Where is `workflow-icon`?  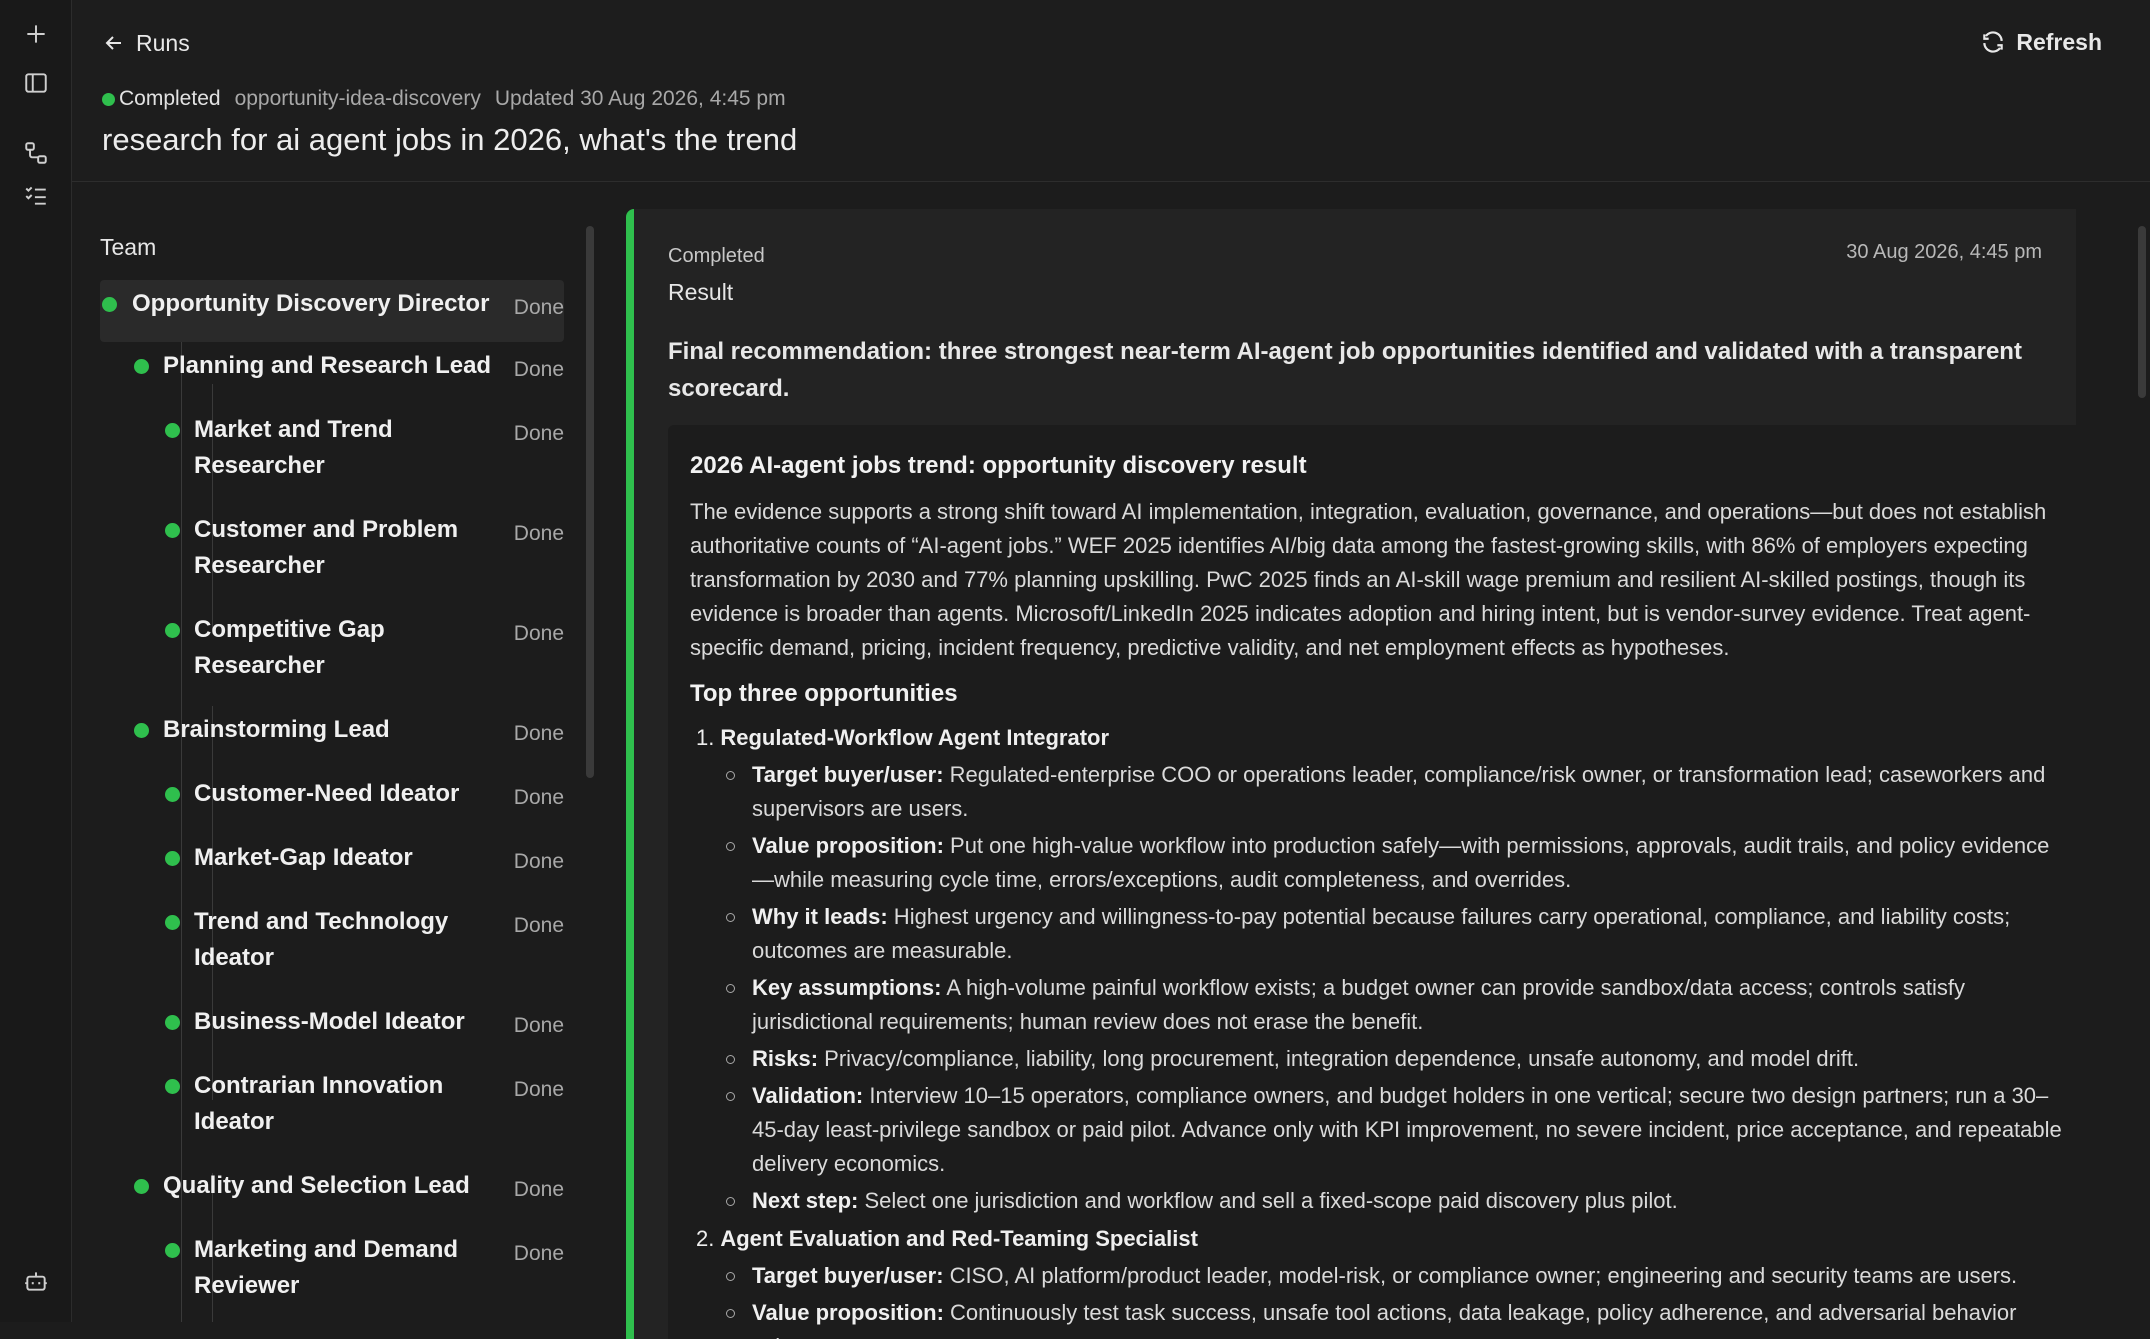 workflow-icon is located at coordinates (36, 153).